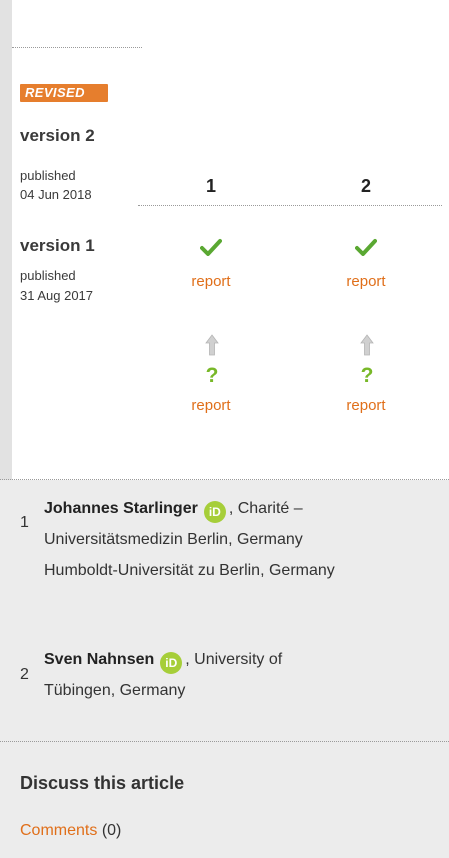  Describe the element at coordinates (77, 47) in the screenshot. I see `top-divider` at that location.